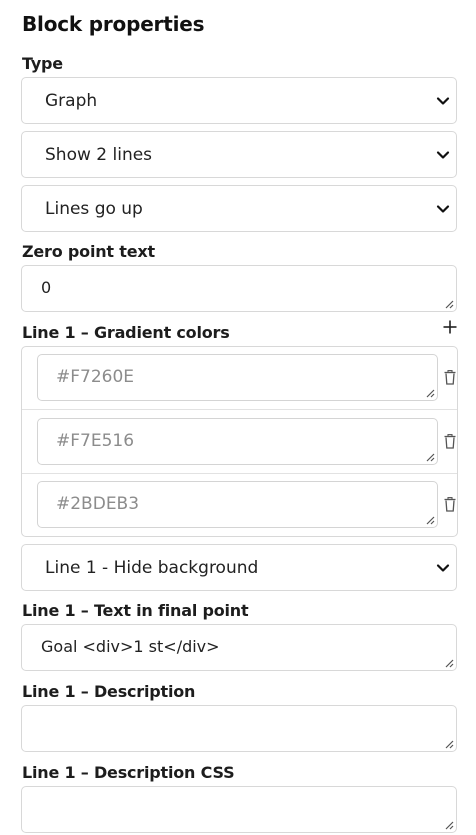 This screenshot has height=835, width=476. I want to click on lines-direction-select-value: Lines go up, so click(94, 209).